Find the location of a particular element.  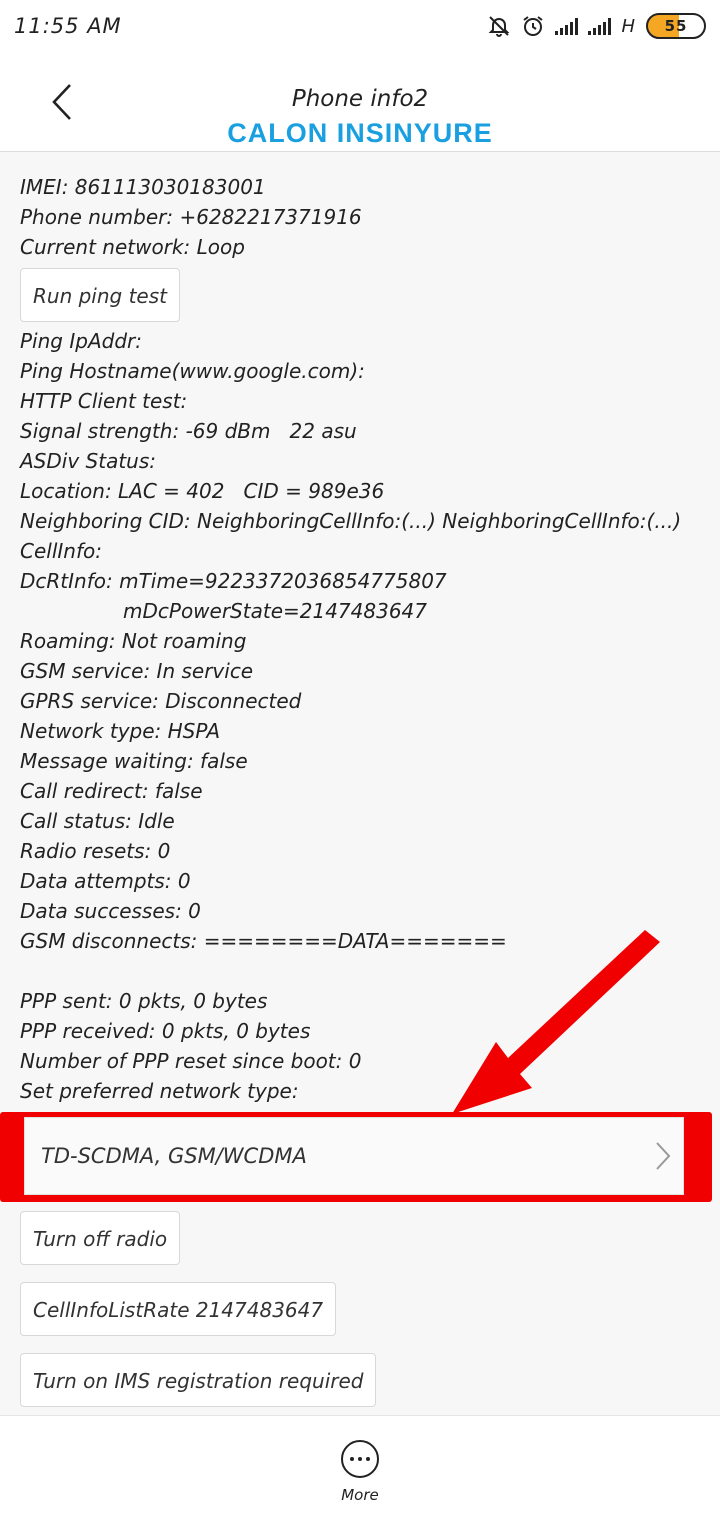

highlight-box: TD-SCDMA, GSM/WCDMA is located at coordinates (356, 1157).